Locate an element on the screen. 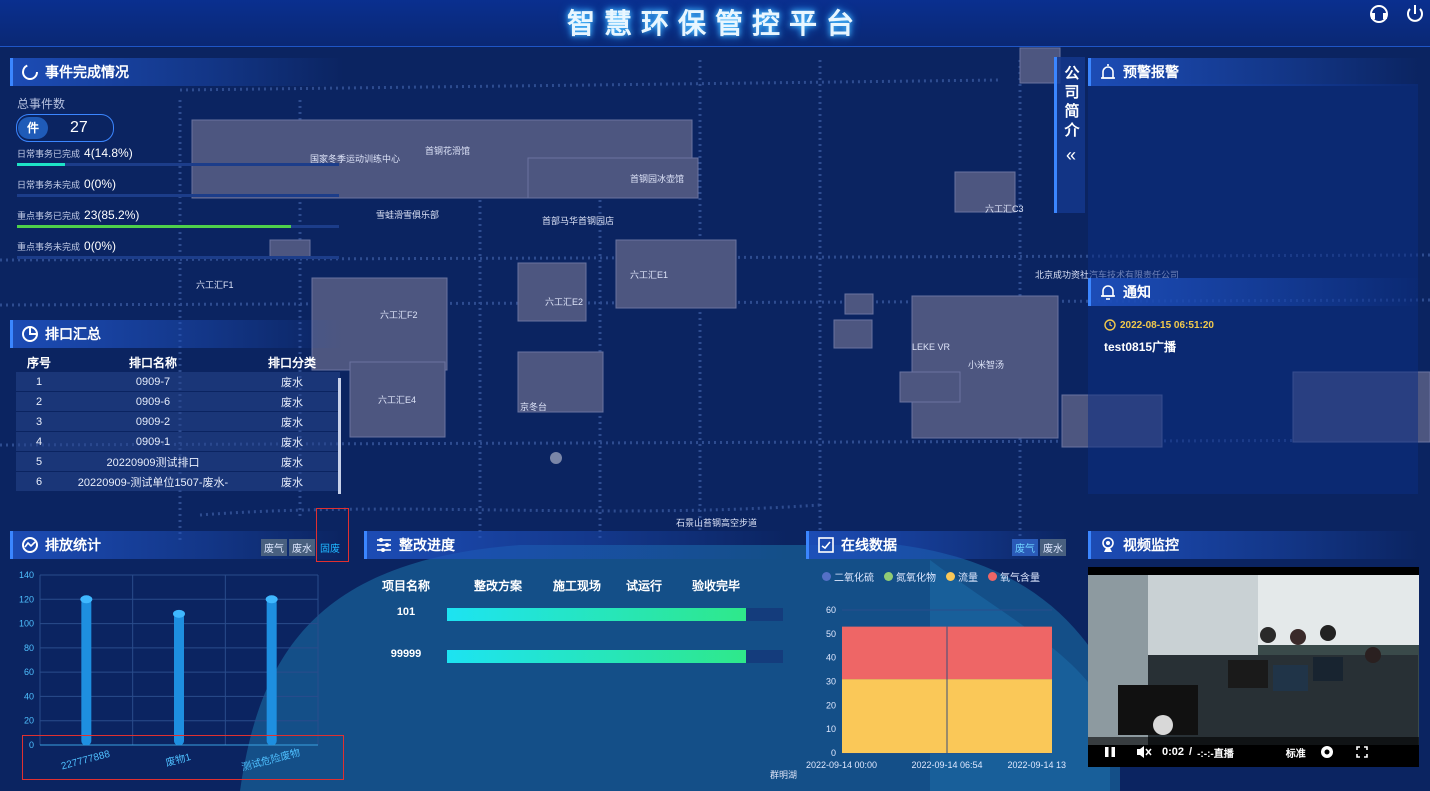 This screenshot has height=791, width=1430. collapse-arrow-icon: « is located at coordinates (1071, 155).